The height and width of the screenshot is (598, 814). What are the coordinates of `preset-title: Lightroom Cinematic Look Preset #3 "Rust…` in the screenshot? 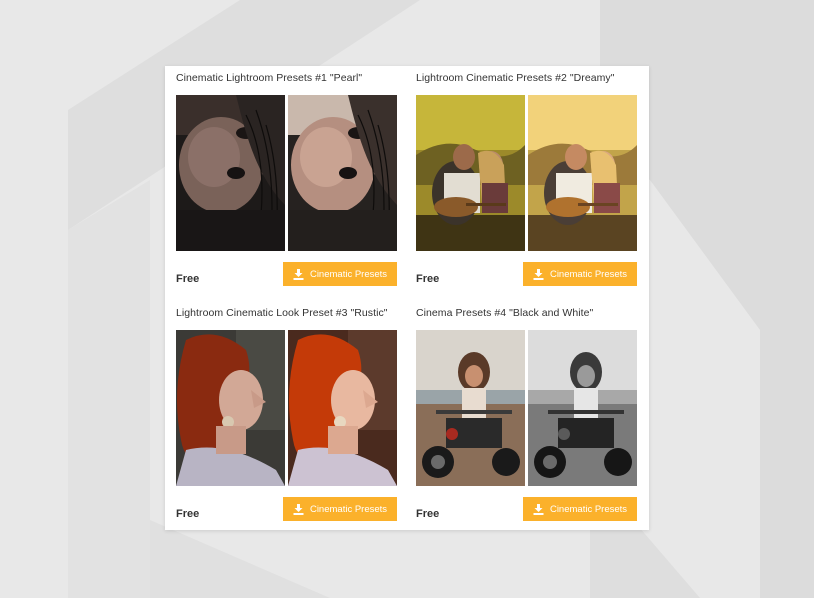 It's located at (282, 313).